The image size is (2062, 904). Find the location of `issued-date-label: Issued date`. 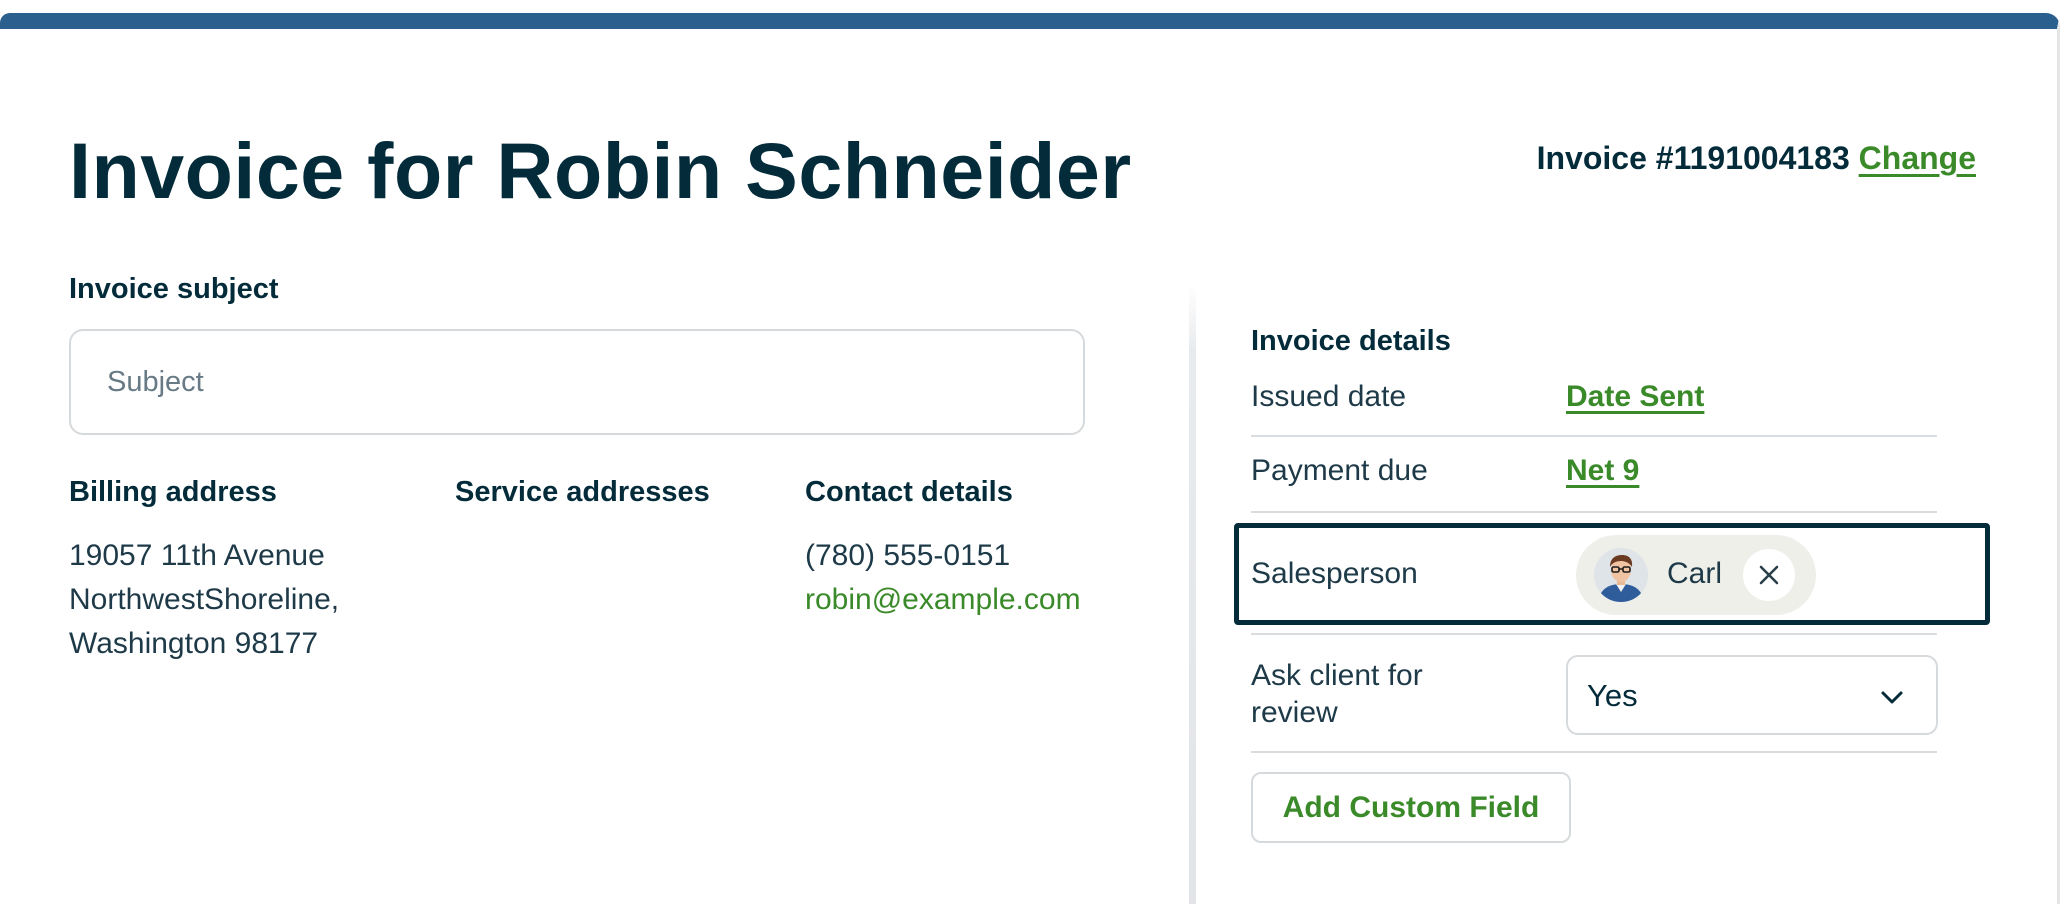

issued-date-label: Issued date is located at coordinates (1329, 396).